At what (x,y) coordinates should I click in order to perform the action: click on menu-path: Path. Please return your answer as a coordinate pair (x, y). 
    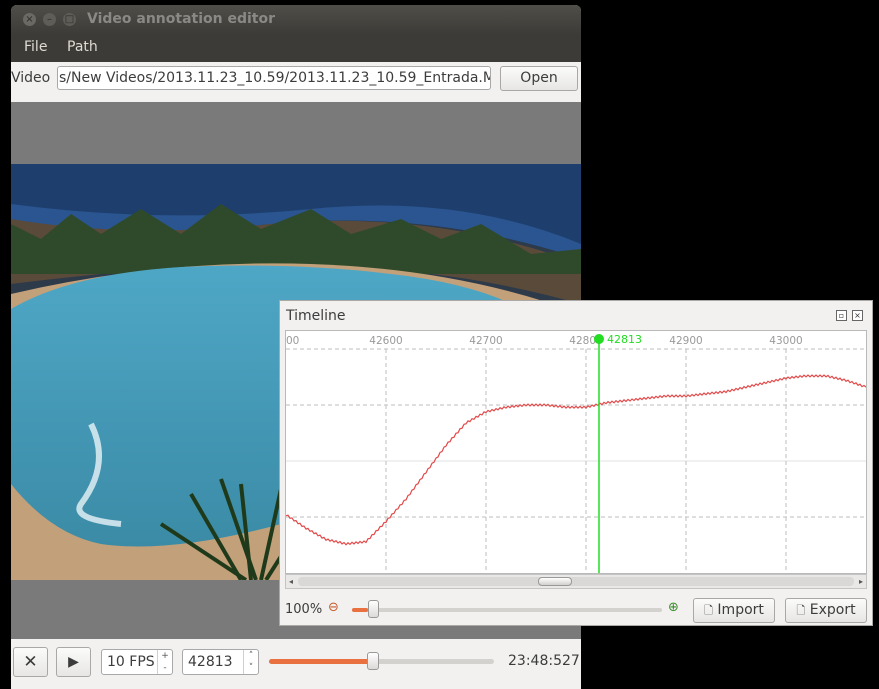
    Looking at the image, I should click on (82, 47).